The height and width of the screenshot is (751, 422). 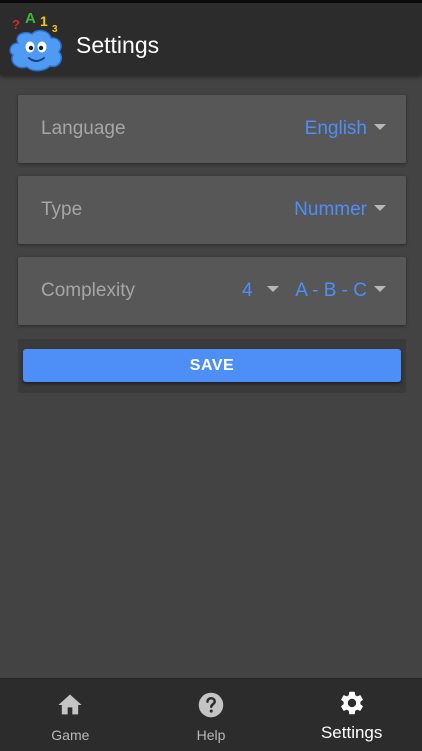 What do you see at coordinates (212, 210) in the screenshot?
I see `type-setting-card: Type Nummer` at bounding box center [212, 210].